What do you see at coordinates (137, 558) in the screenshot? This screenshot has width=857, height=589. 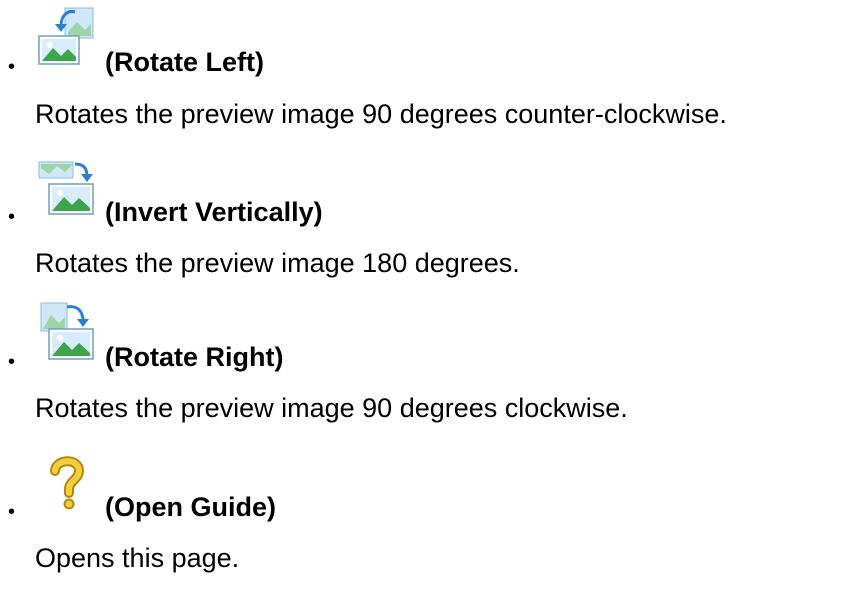 I see `item-description: Opens this page.` at bounding box center [137, 558].